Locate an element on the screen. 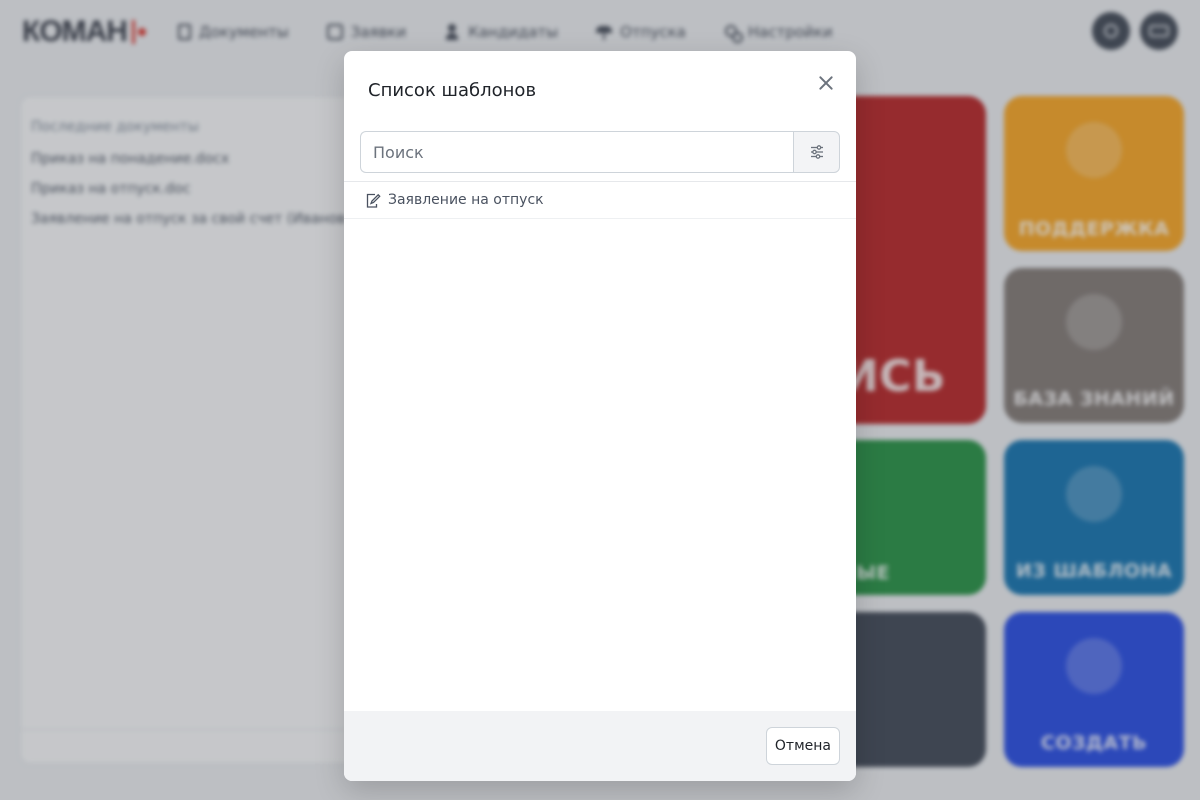 The width and height of the screenshot is (1200, 800). list-item: Заявление на отпуск is located at coordinates (600, 200).